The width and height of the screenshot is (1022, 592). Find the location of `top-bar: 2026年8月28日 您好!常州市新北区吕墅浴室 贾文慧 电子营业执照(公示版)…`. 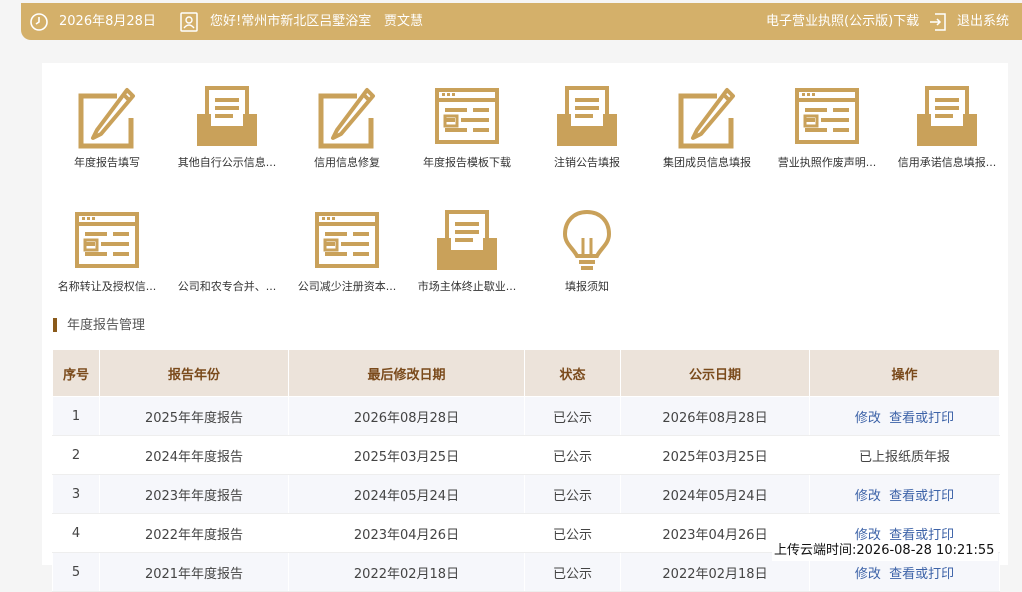

top-bar: 2026年8月28日 您好!常州市新北区吕墅浴室 贾文慧 电子营业执照(公示版)… is located at coordinates (521, 21).